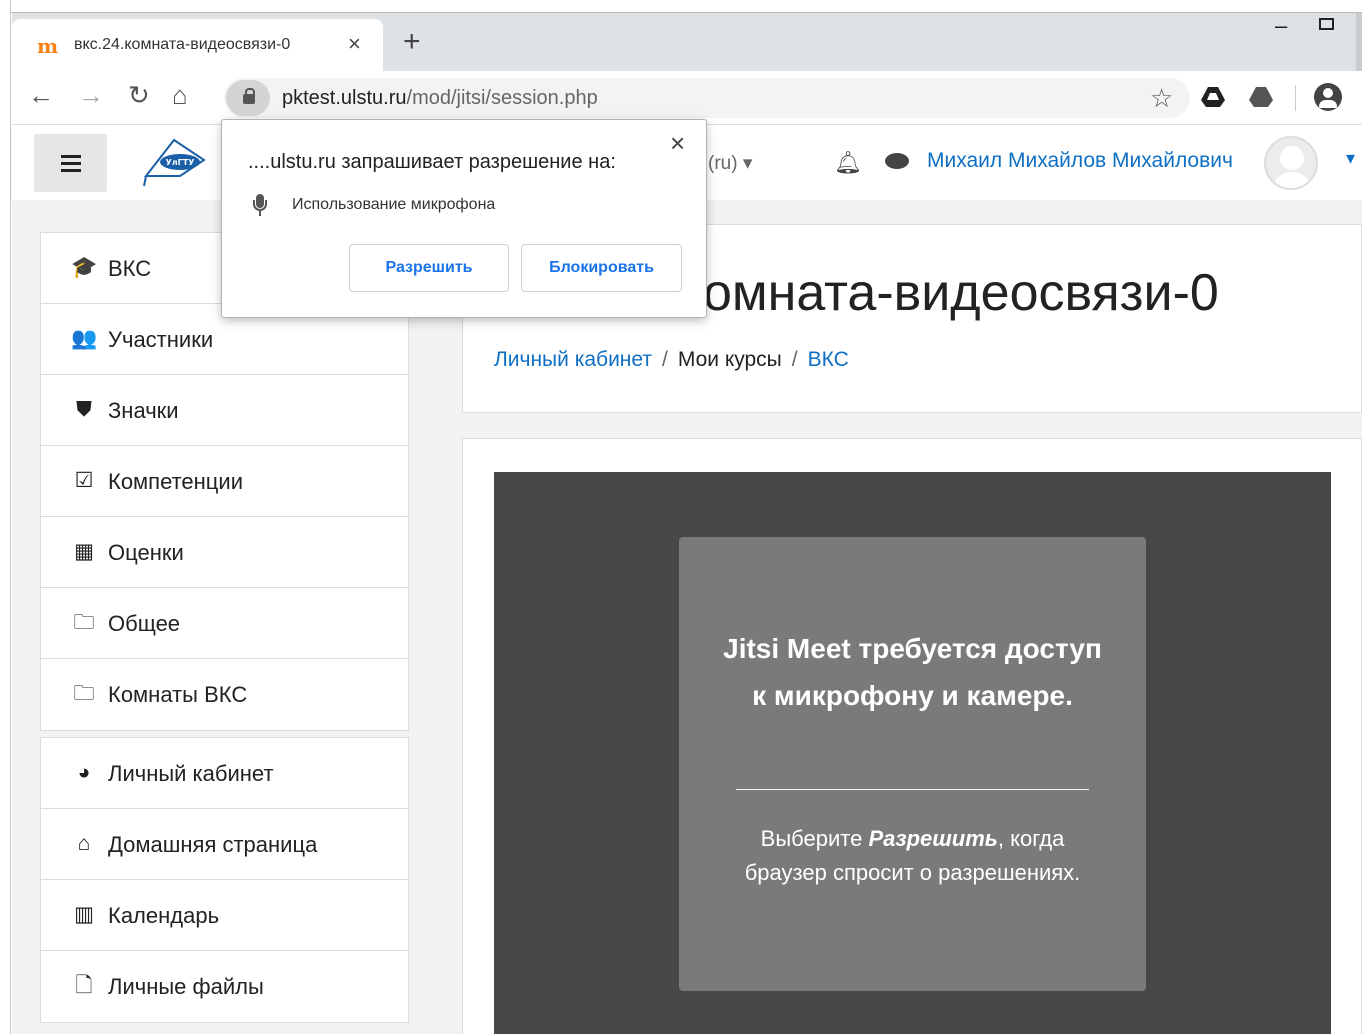 This screenshot has height=1034, width=1362. What do you see at coordinates (1359, 42) in the screenshot?
I see `window-scroll-strip` at bounding box center [1359, 42].